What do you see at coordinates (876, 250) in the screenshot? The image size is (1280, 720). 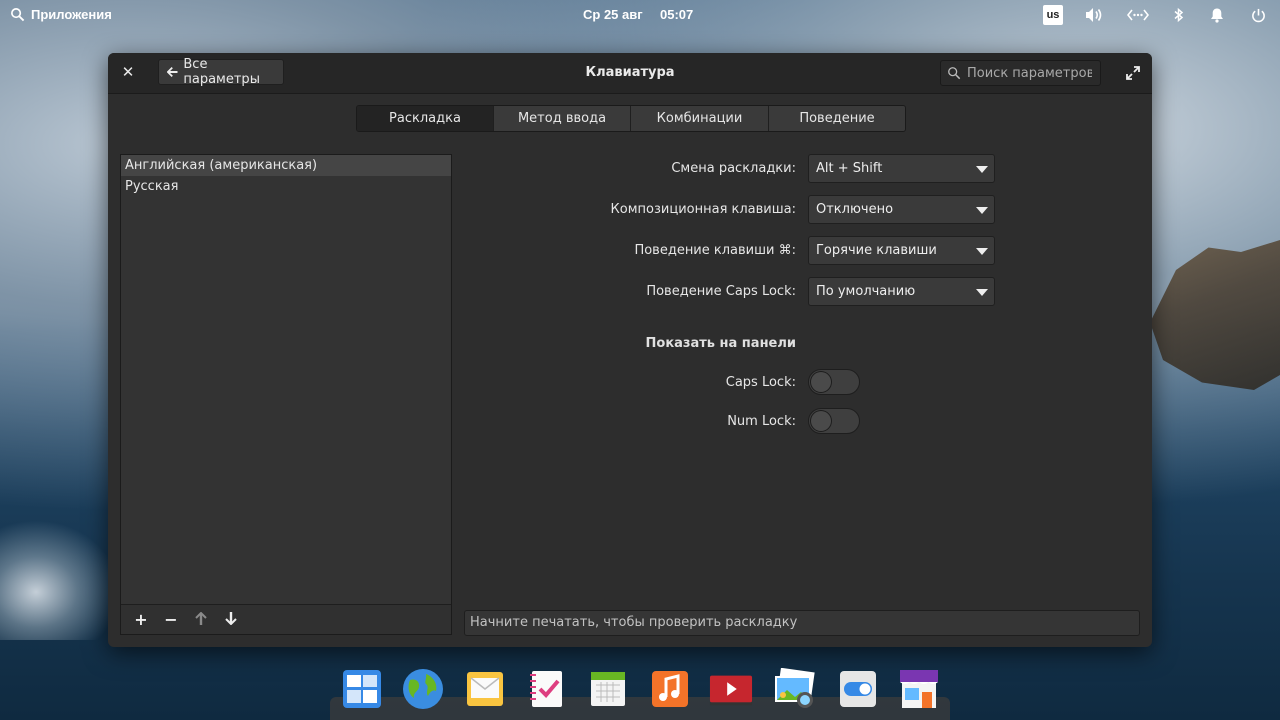 I see `super-key-value: Горячие клавиши` at bounding box center [876, 250].